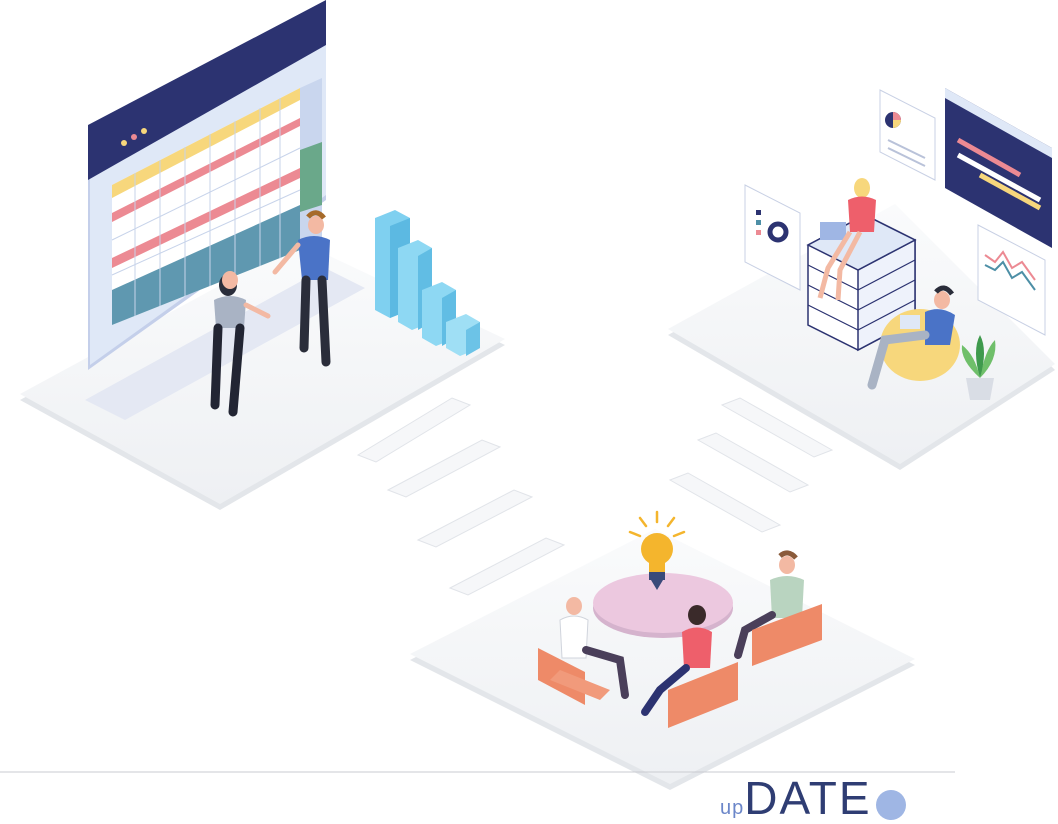 This screenshot has width=1058, height=824. What do you see at coordinates (461, 496) in the screenshot?
I see `path-tiles-left` at bounding box center [461, 496].